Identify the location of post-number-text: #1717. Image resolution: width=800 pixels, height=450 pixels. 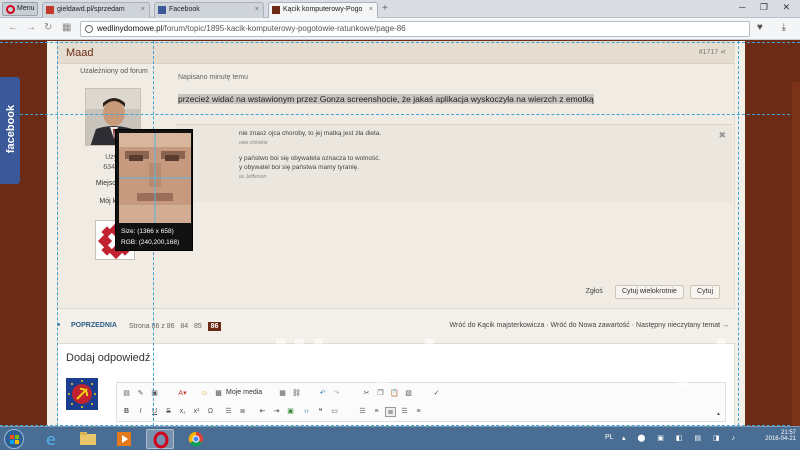
(708, 52).